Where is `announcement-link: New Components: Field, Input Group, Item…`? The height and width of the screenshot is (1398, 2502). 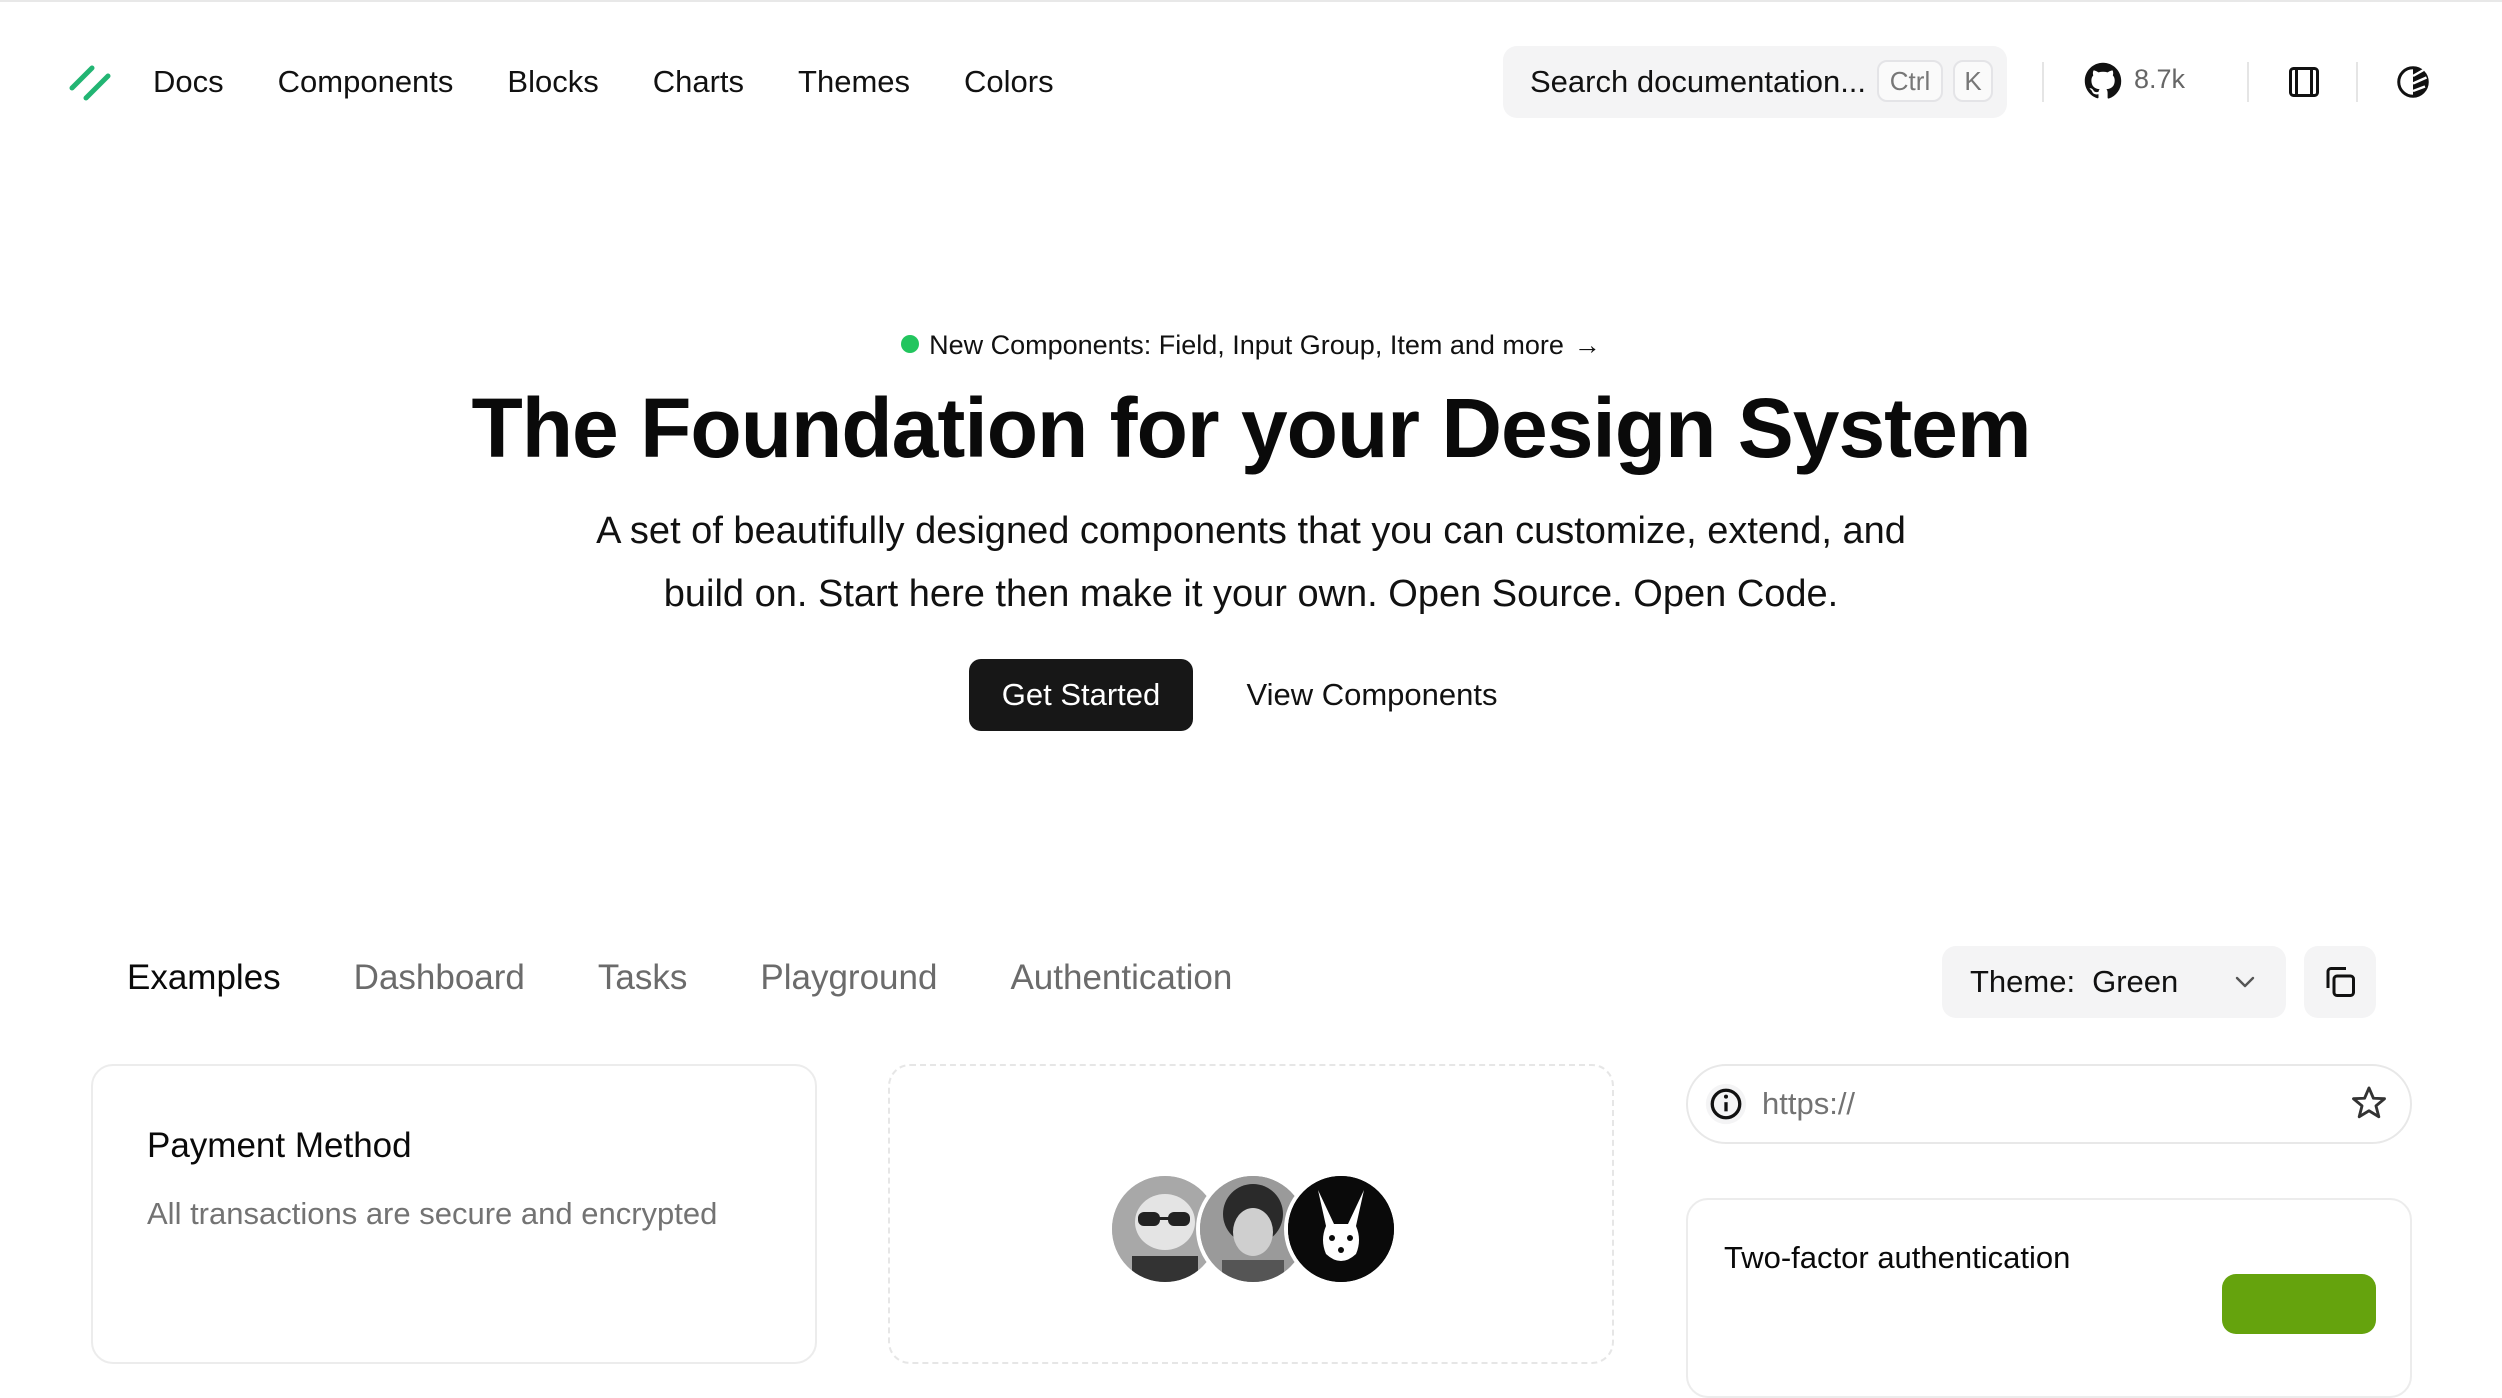
announcement-link: New Components: Field, Input Group, Item… is located at coordinates (1251, 345).